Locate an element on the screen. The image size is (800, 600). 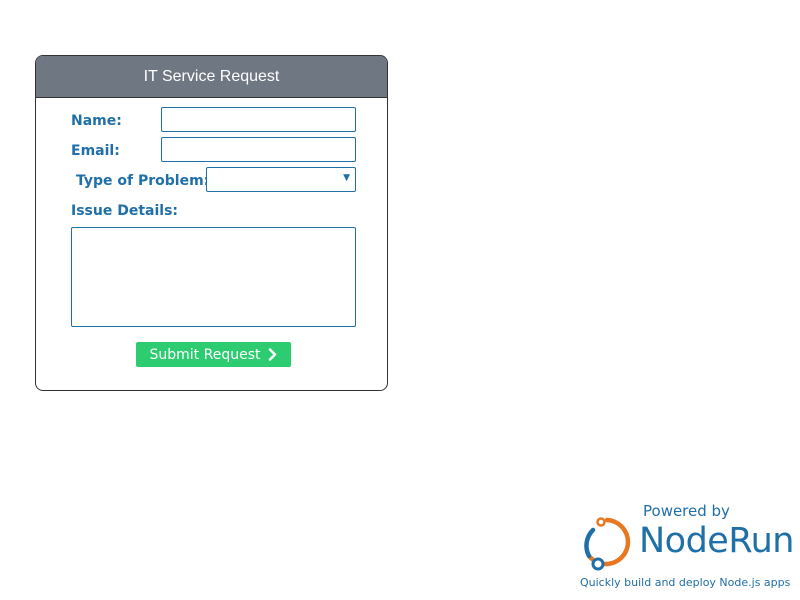
issue-details-label: Issue Details: is located at coordinates (124, 211).